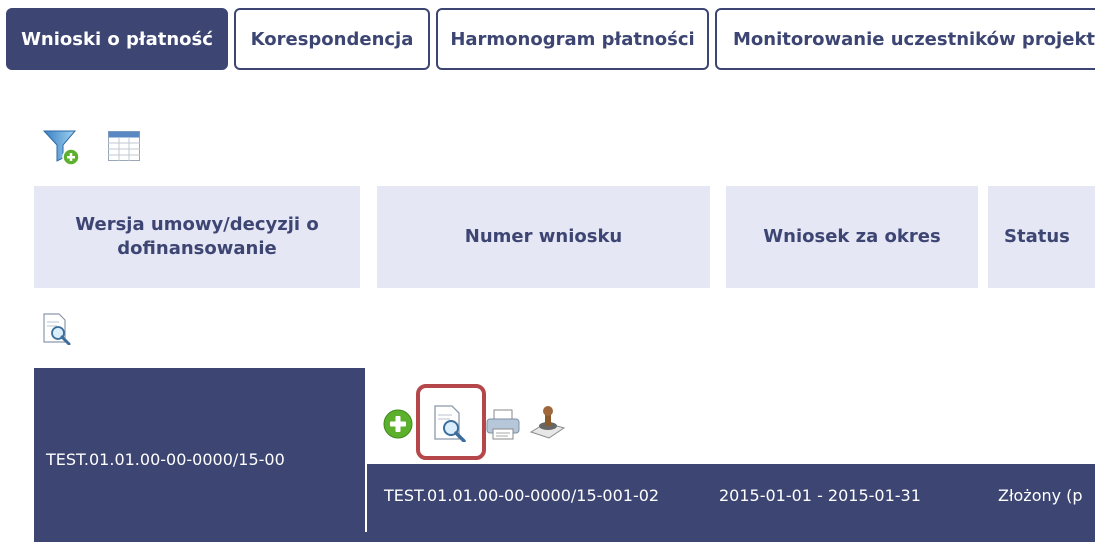  Describe the element at coordinates (197, 237) in the screenshot. I see `column-header-contract-version: Wersja umowy/decyzji o dofinansowanie` at that location.